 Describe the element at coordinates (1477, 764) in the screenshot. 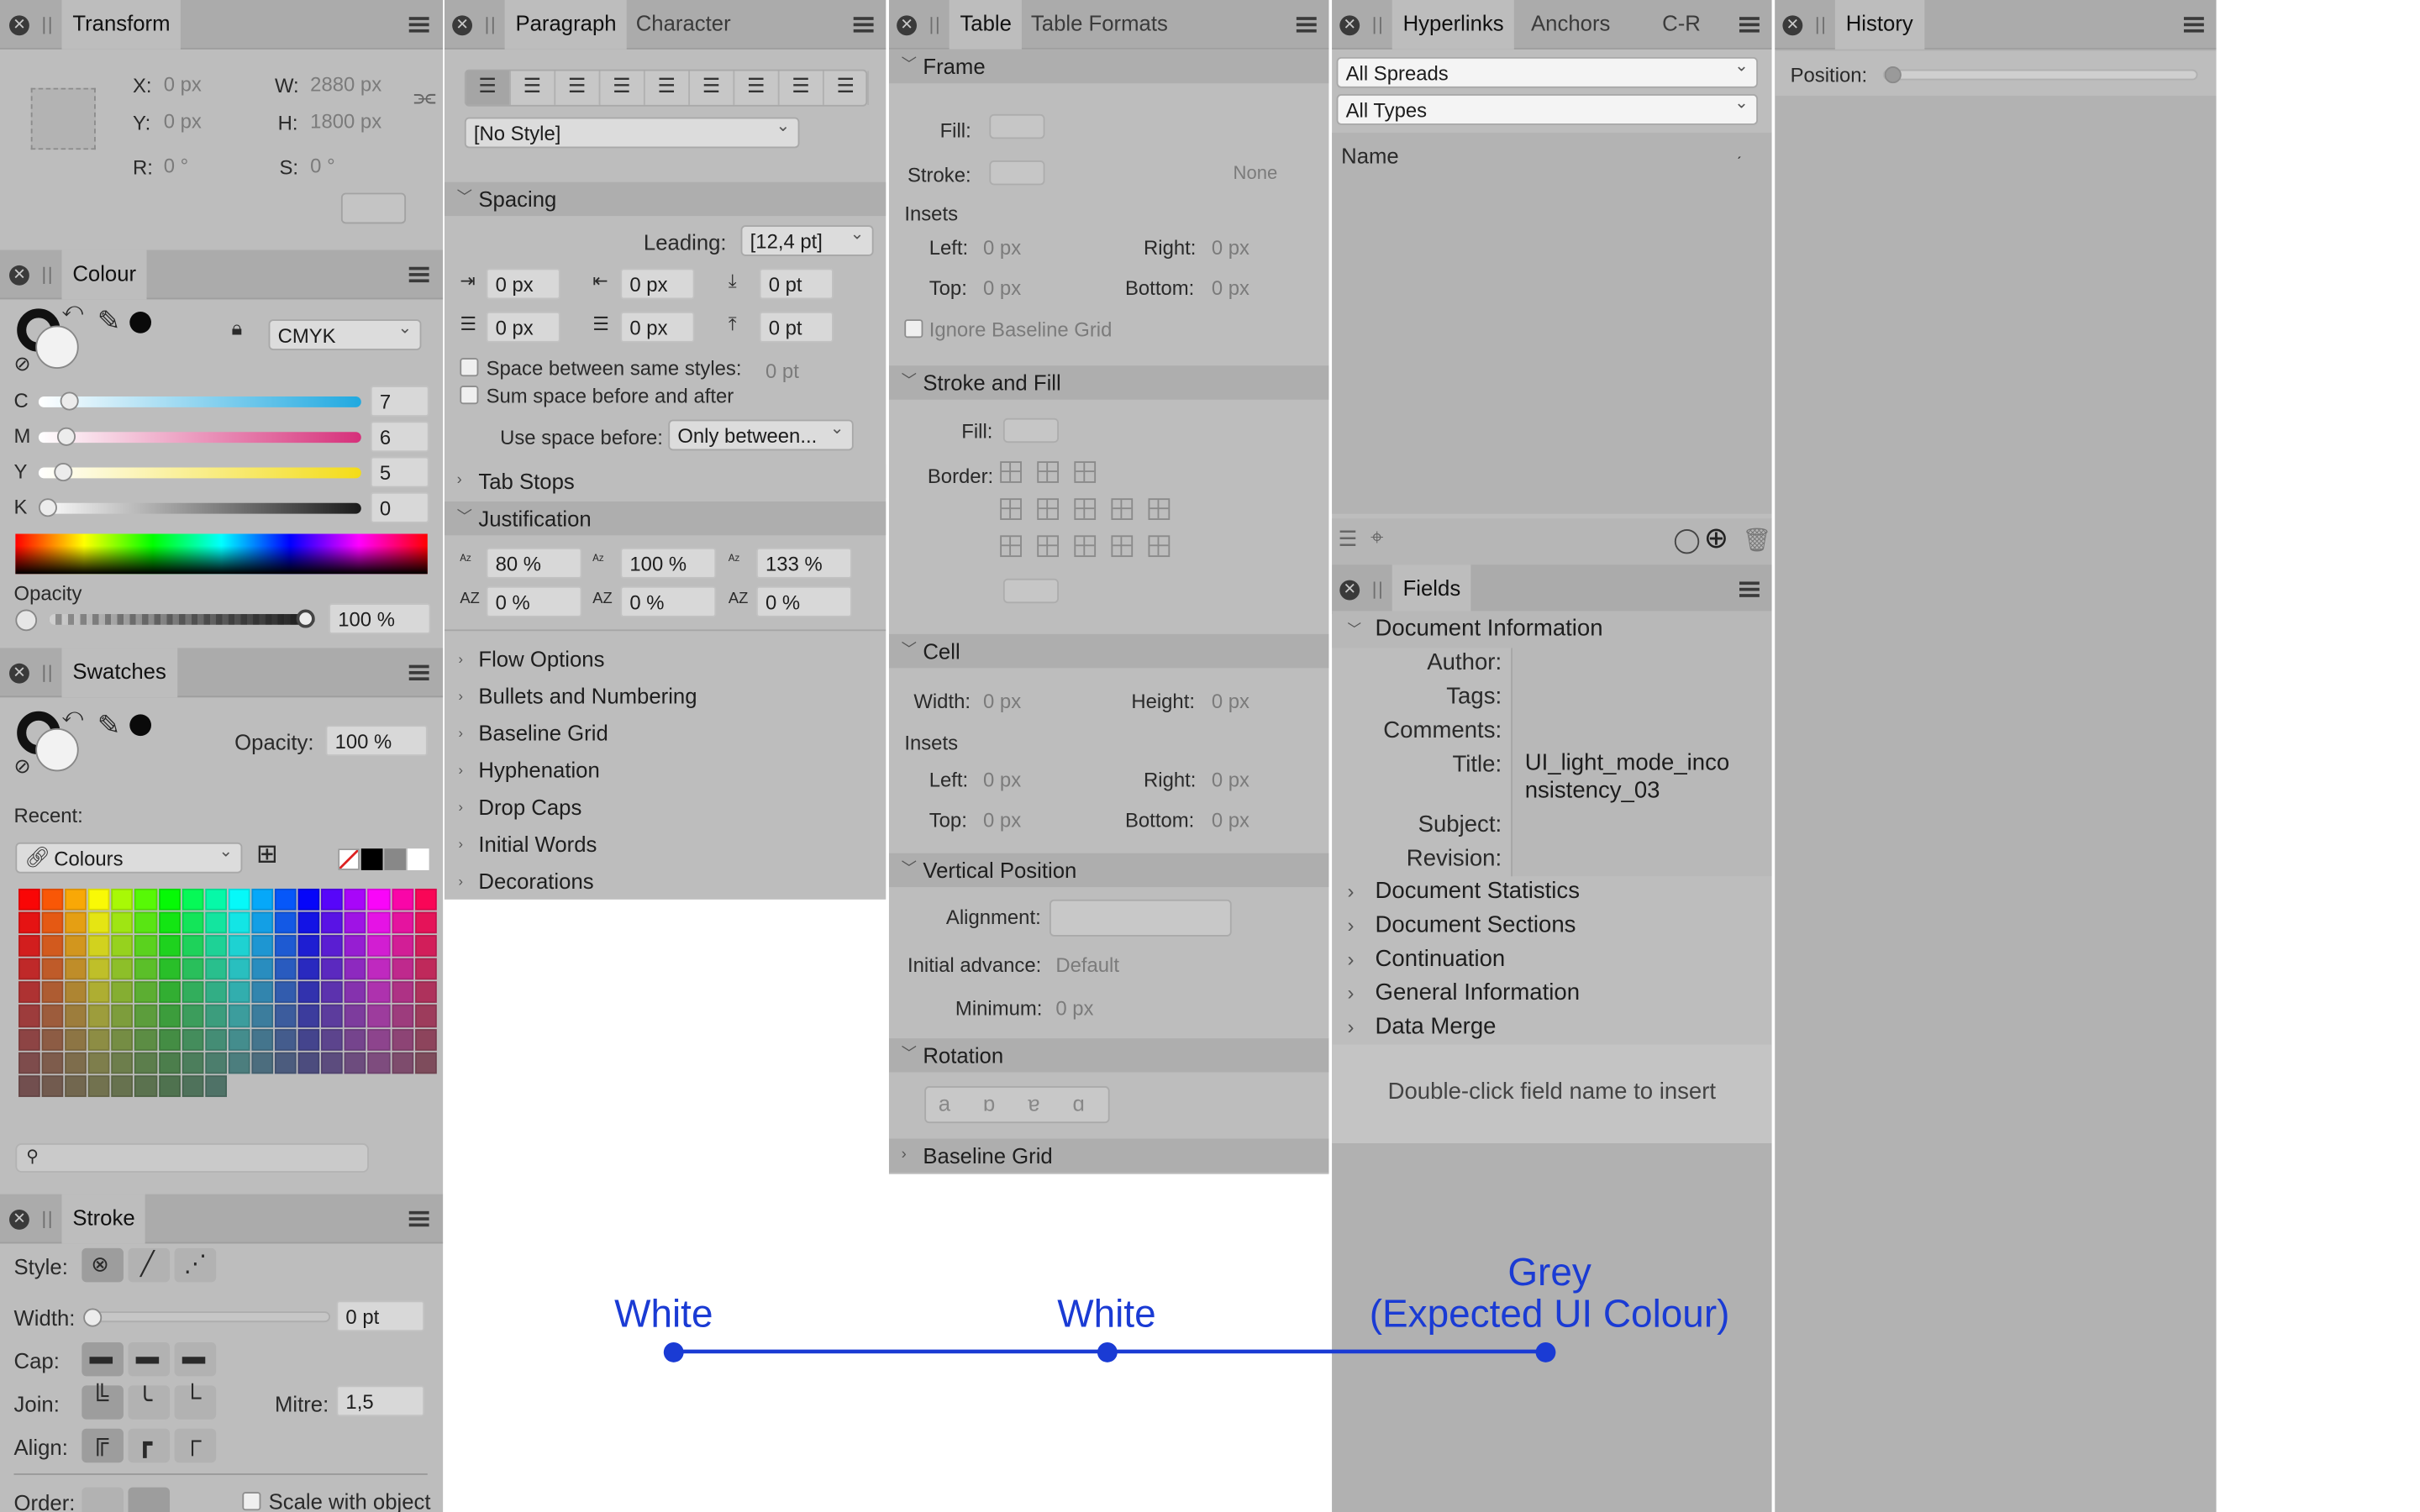

I see `title-label: Title:` at that location.